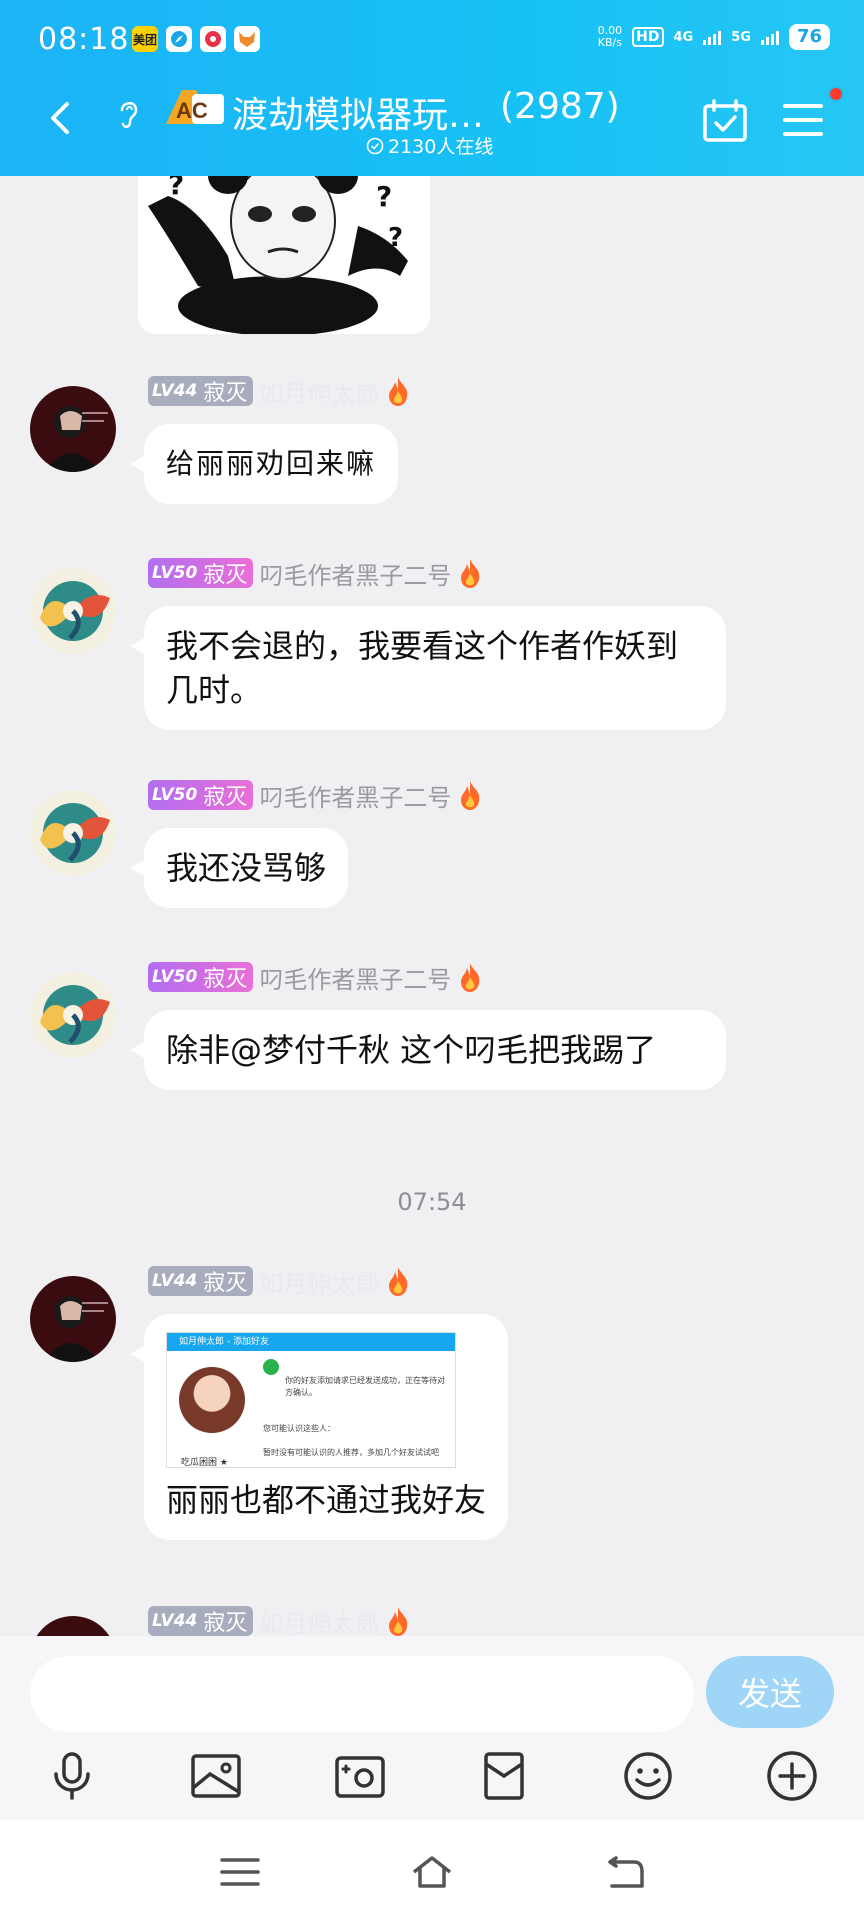 The image size is (864, 1920). What do you see at coordinates (216, 1776) in the screenshot?
I see `image-icon` at bounding box center [216, 1776].